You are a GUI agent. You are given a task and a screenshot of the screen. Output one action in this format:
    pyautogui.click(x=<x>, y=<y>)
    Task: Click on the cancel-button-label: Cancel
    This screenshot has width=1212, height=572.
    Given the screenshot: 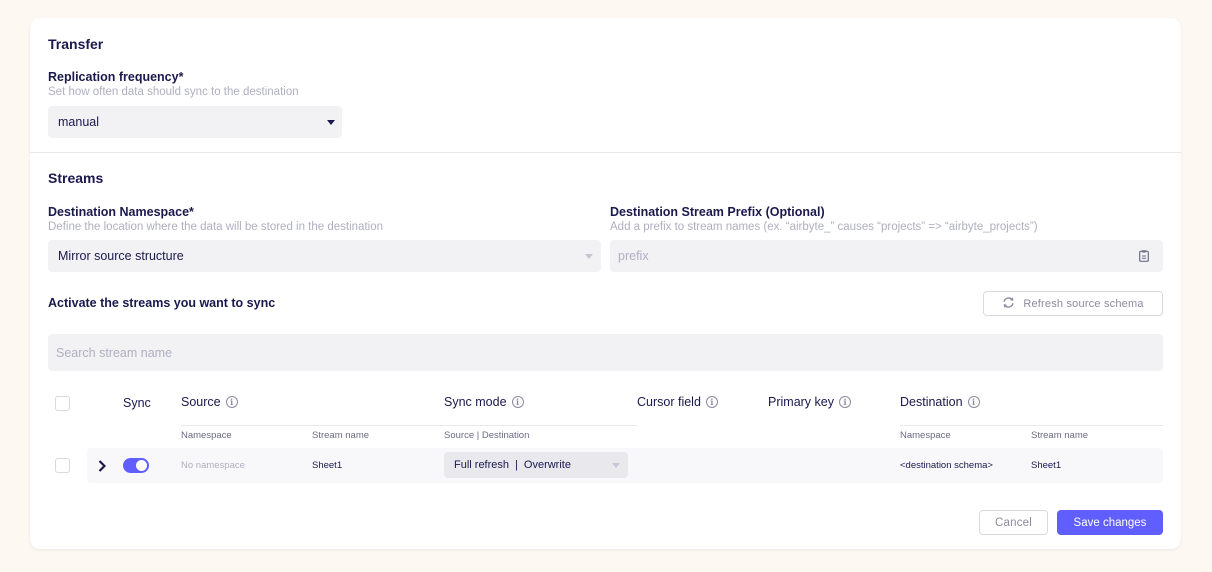 What is the action you would take?
    pyautogui.click(x=1013, y=522)
    